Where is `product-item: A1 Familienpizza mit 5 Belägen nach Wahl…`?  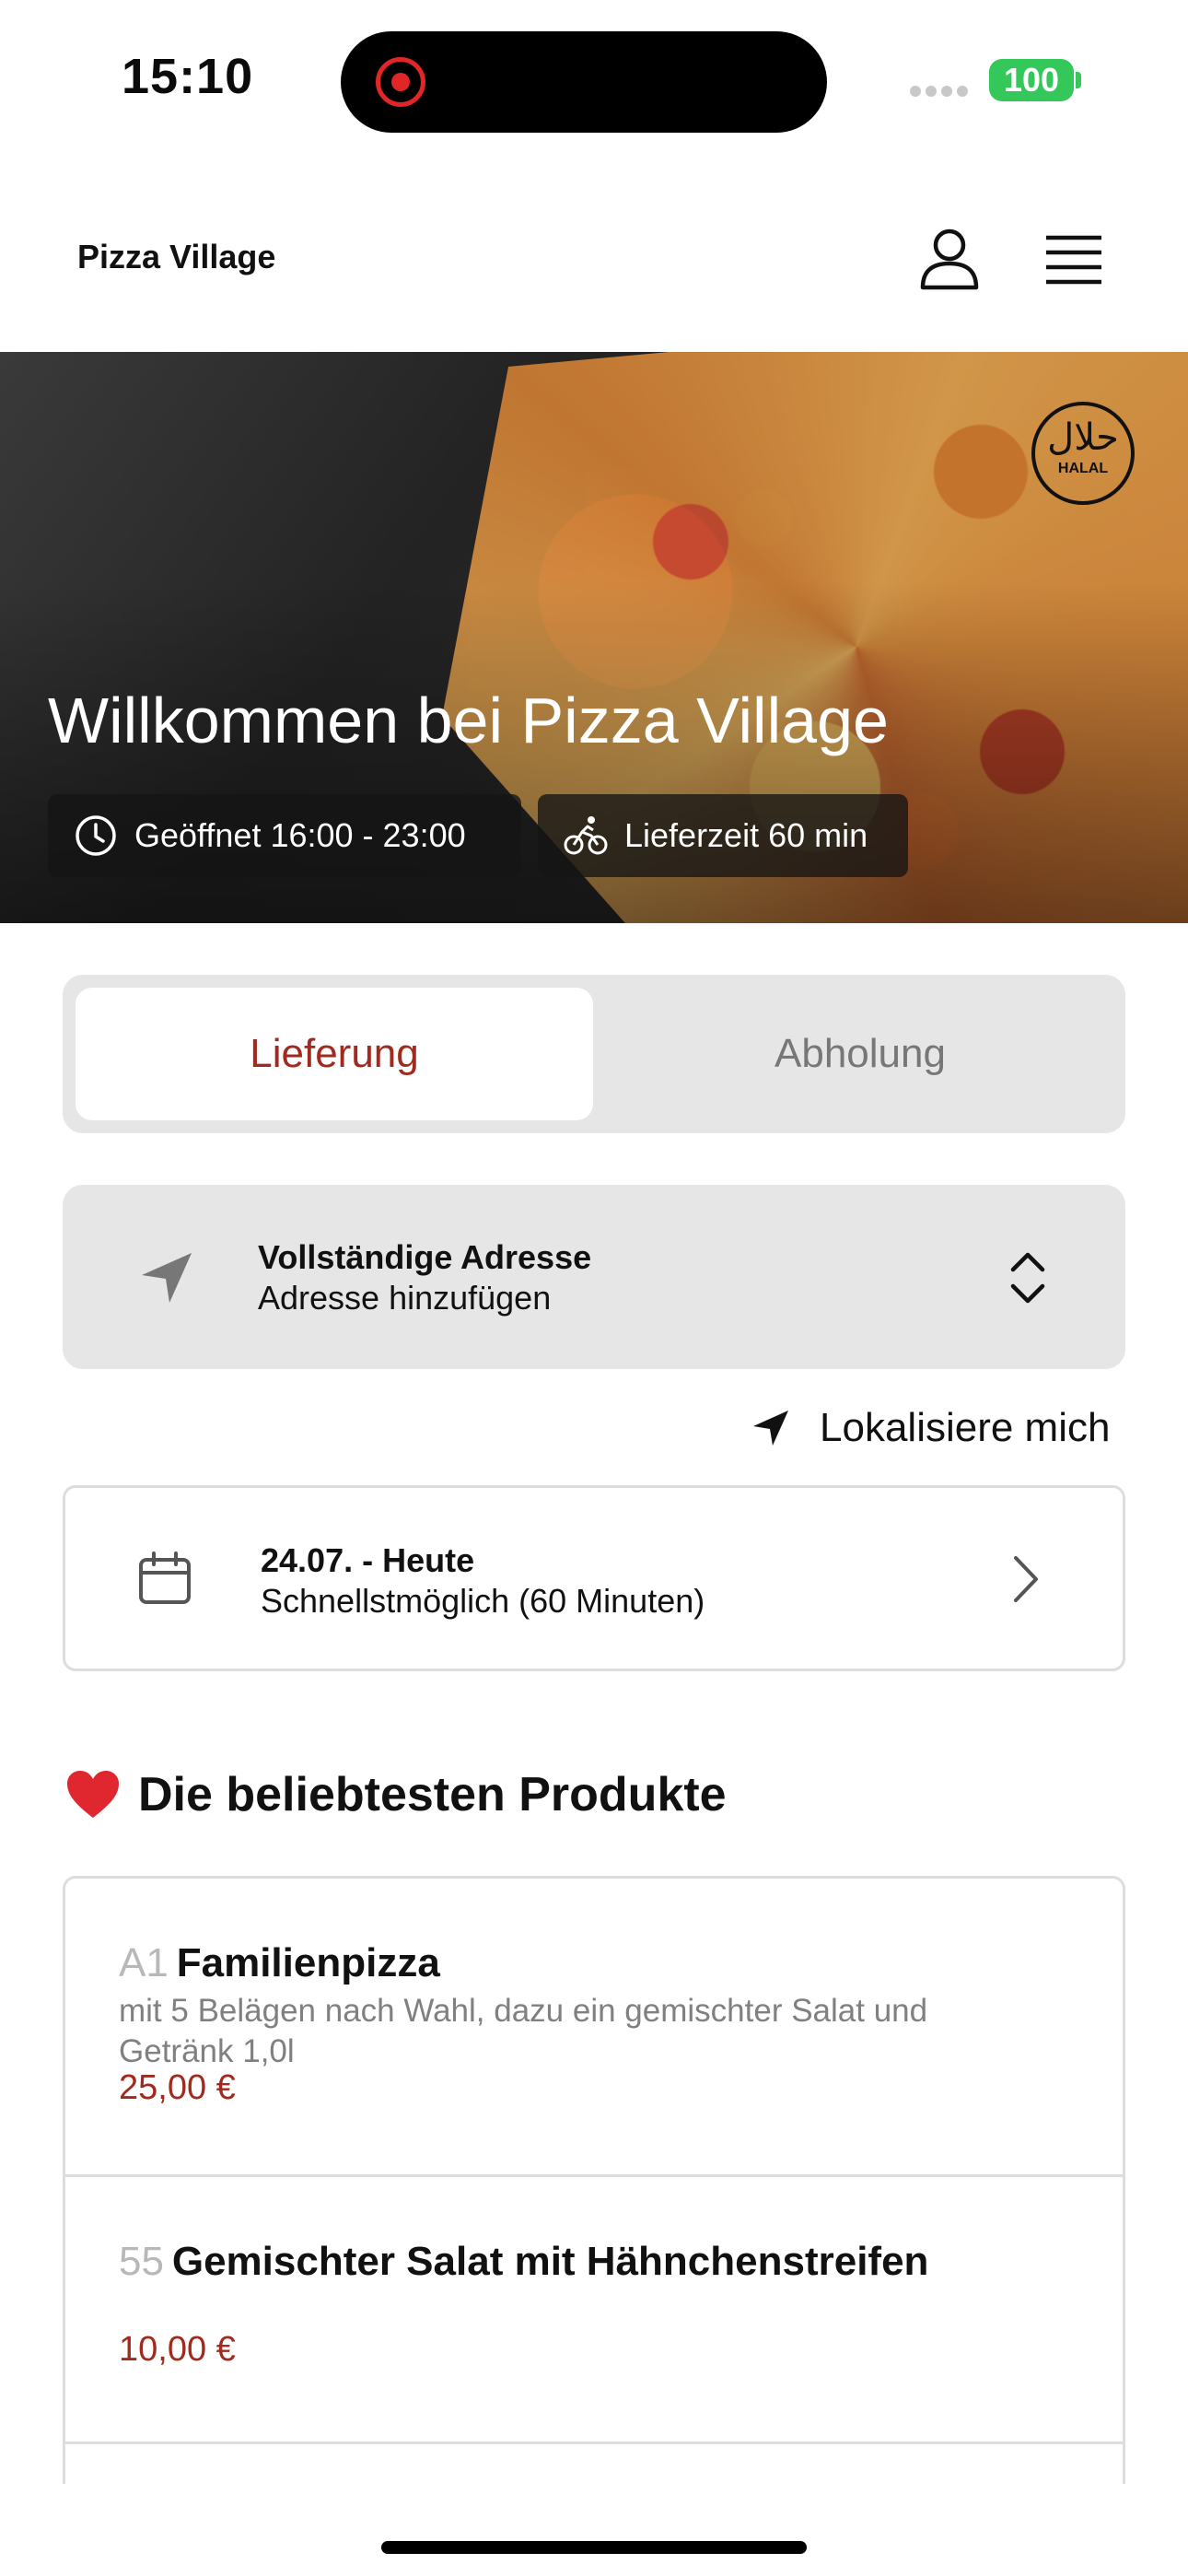
product-item: A1 Familienpizza mit 5 Belägen nach Wahl… is located at coordinates (594, 2028).